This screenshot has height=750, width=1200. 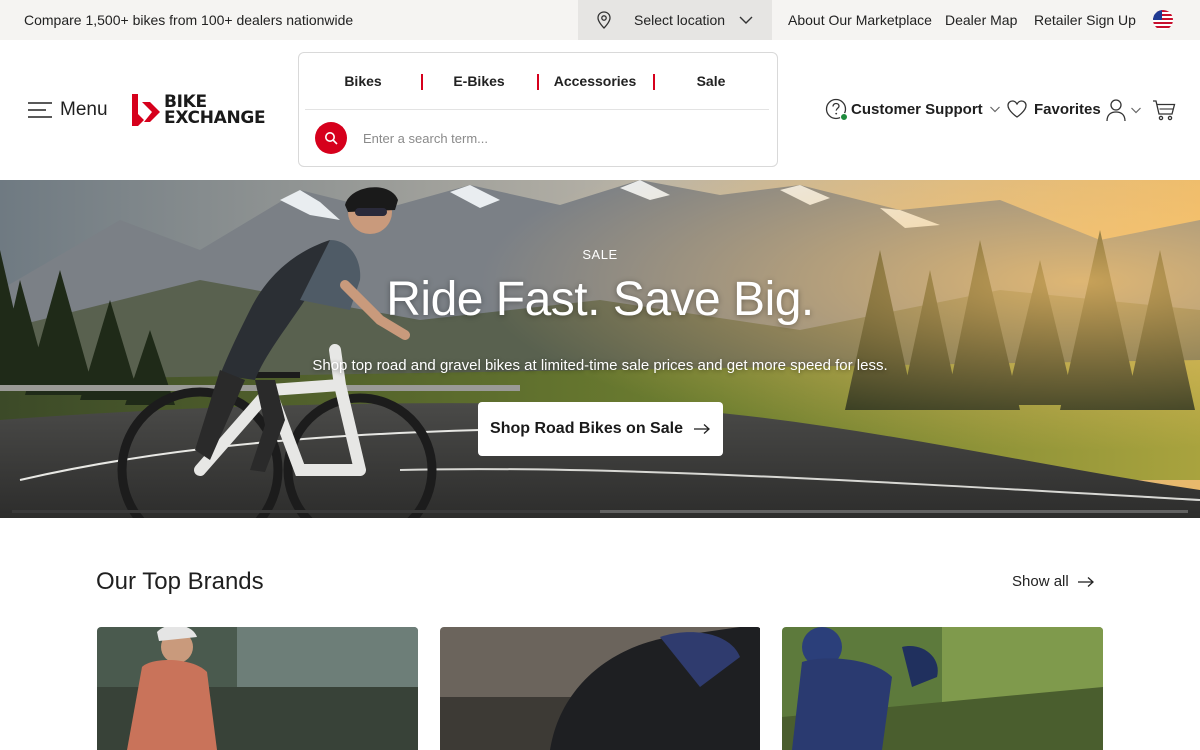 I want to click on show-all-brands-link: Show all, so click(x=1053, y=581).